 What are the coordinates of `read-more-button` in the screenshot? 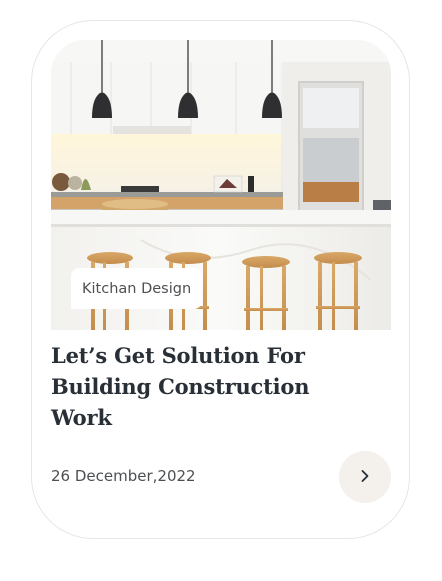 It's located at (365, 477).